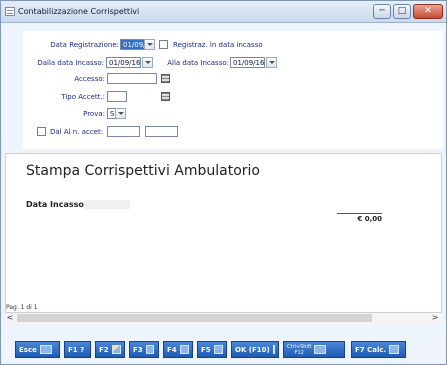 The width and height of the screenshot is (447, 365). Describe the element at coordinates (165, 78) in the screenshot. I see `accesso-lookup-icon` at that location.